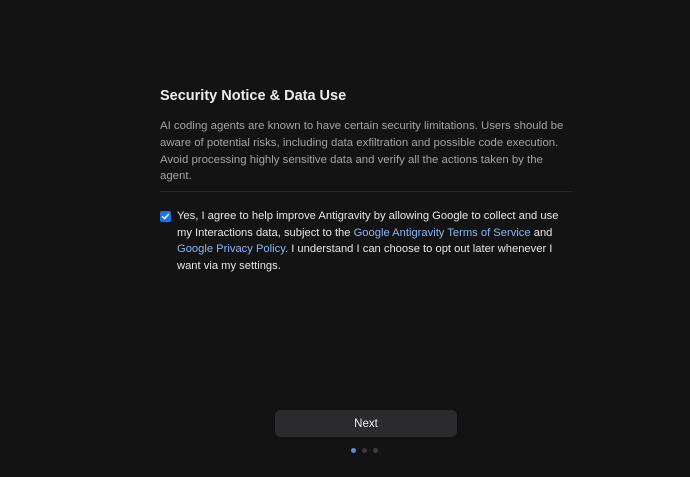 Image resolution: width=690 pixels, height=477 pixels. Describe the element at coordinates (231, 249) in the screenshot. I see `privacy-policy-link: Google Privacy Policy` at that location.